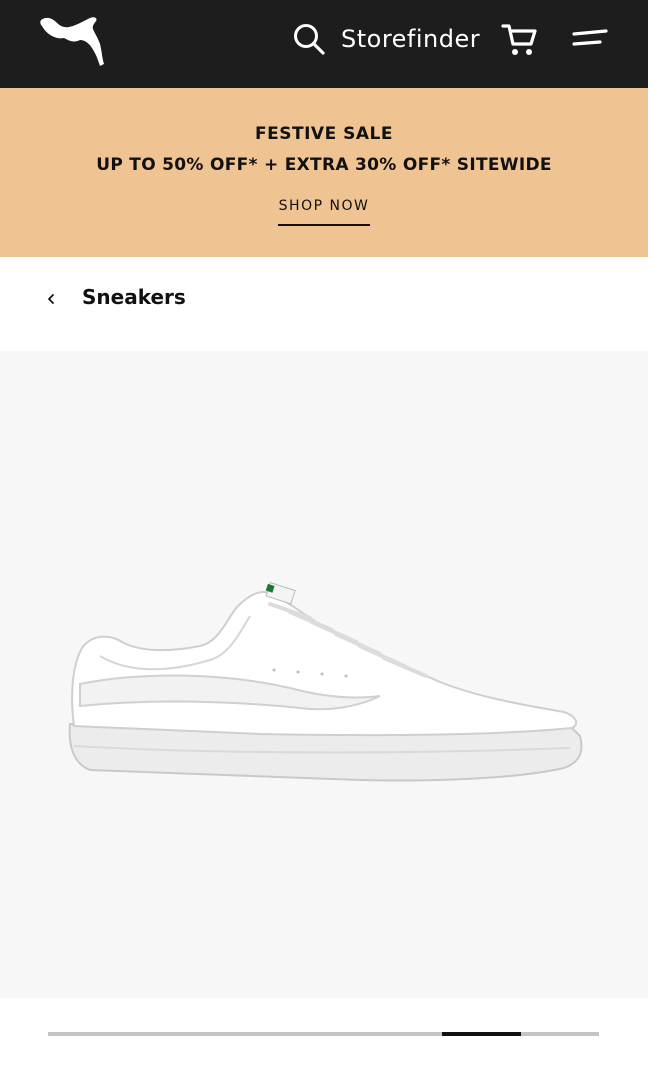  Describe the element at coordinates (51, 299) in the screenshot. I see `chevron-left-icon` at that location.